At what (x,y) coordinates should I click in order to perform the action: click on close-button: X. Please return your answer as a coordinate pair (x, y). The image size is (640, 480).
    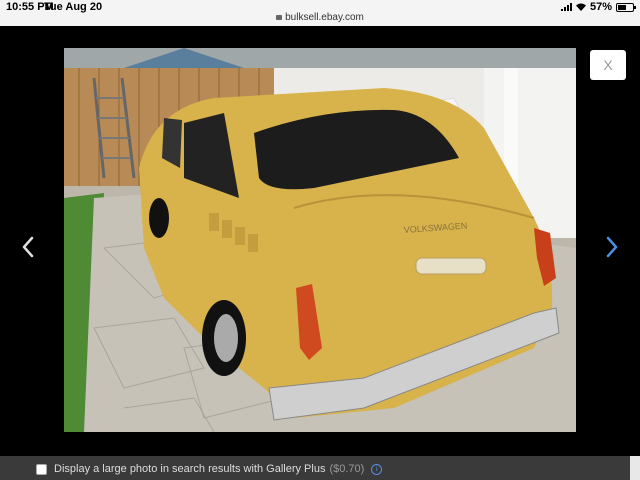
    Looking at the image, I should click on (608, 65).